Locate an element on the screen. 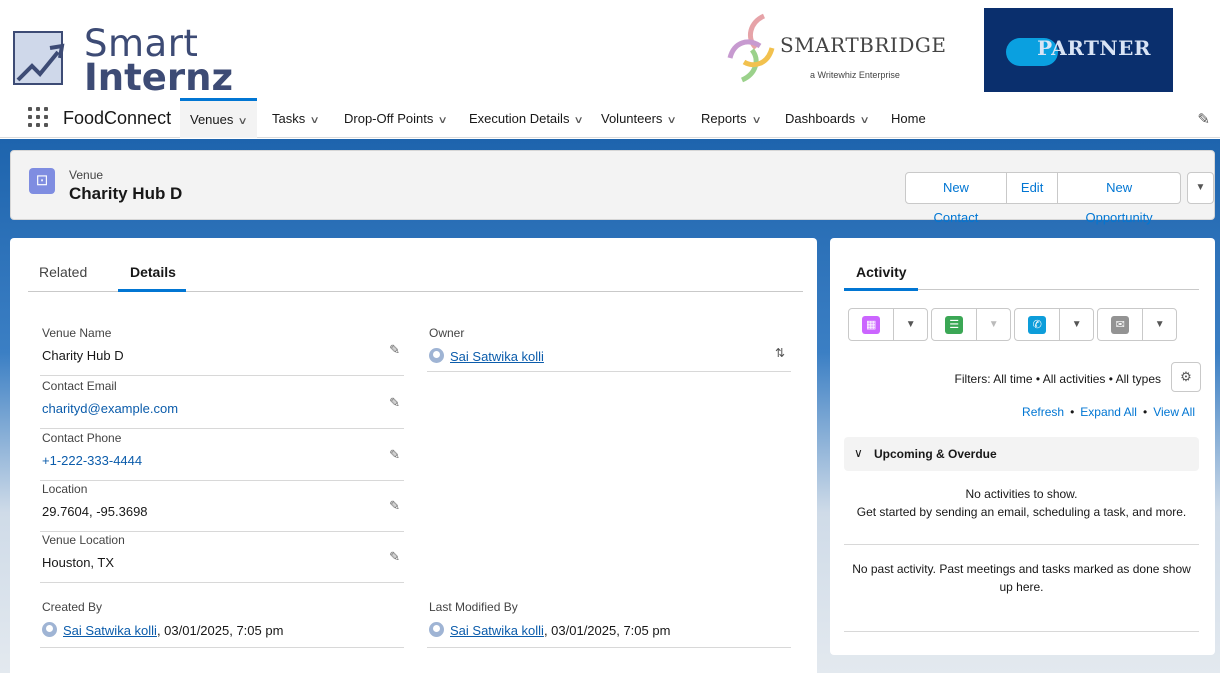 The width and height of the screenshot is (1220, 673). smartinternz-logo: Smart Internz is located at coordinates (130, 60).